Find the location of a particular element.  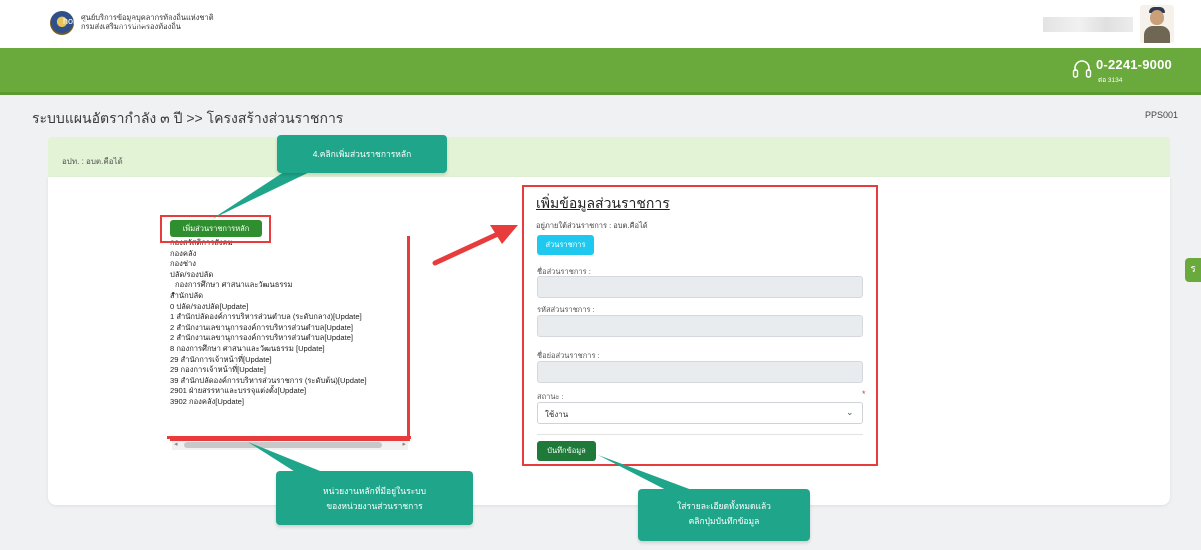

nav-label-profile-registry: ทะเบียนประวัติ is located at coordinates (144, 23).